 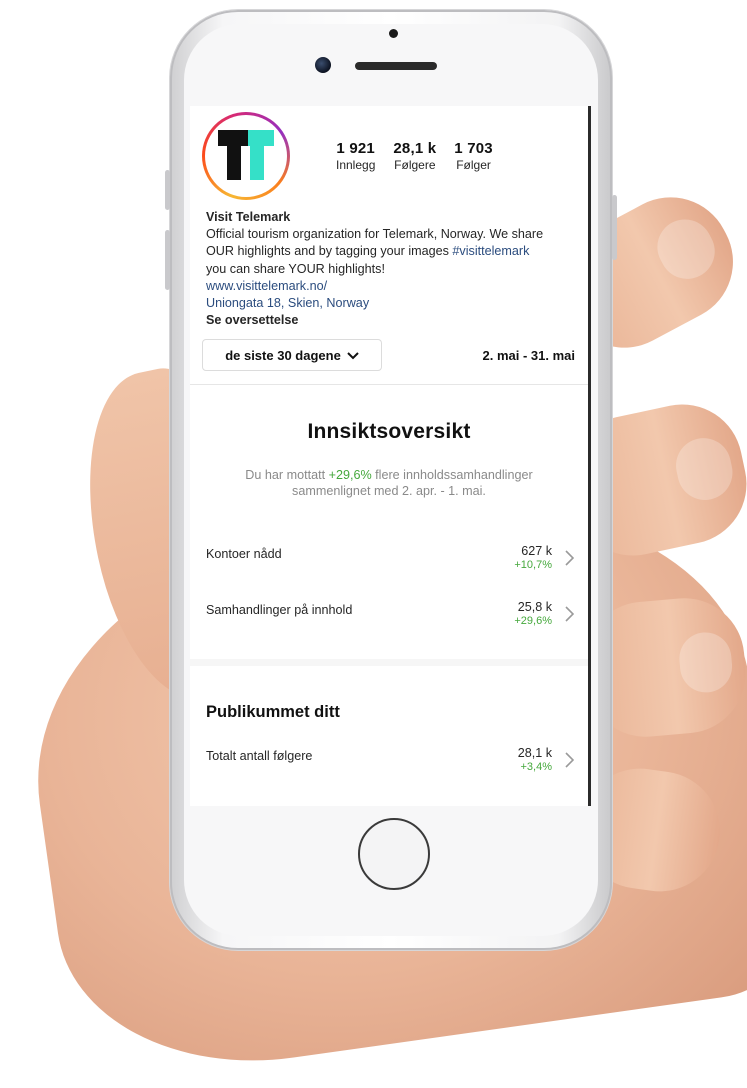 I want to click on chevron-down-icon, so click(x=353, y=355).